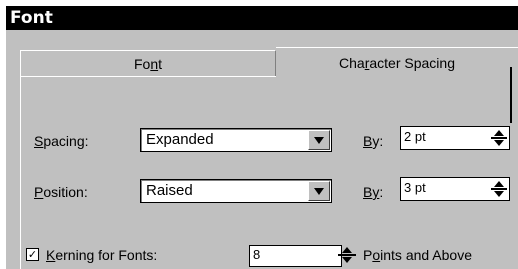 This screenshot has height=269, width=518. Describe the element at coordinates (415, 187) in the screenshot. I see `position-by-value: 3 pt` at that location.